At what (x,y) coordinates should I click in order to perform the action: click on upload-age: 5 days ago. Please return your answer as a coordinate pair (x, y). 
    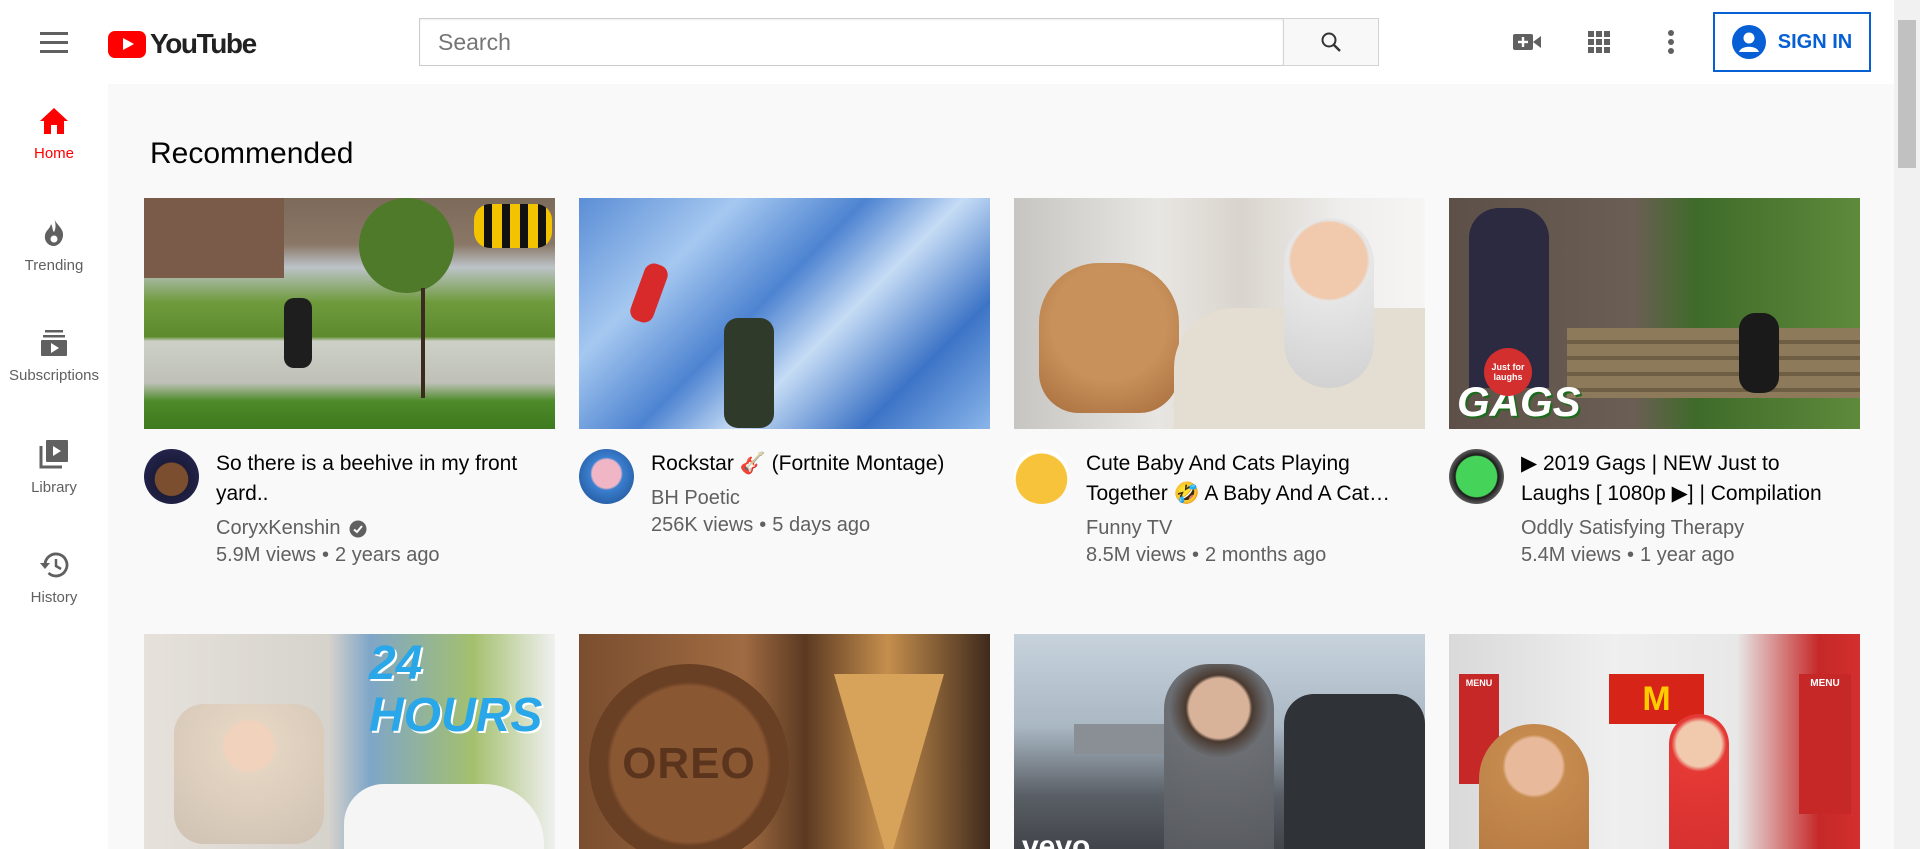
    Looking at the image, I should click on (821, 525).